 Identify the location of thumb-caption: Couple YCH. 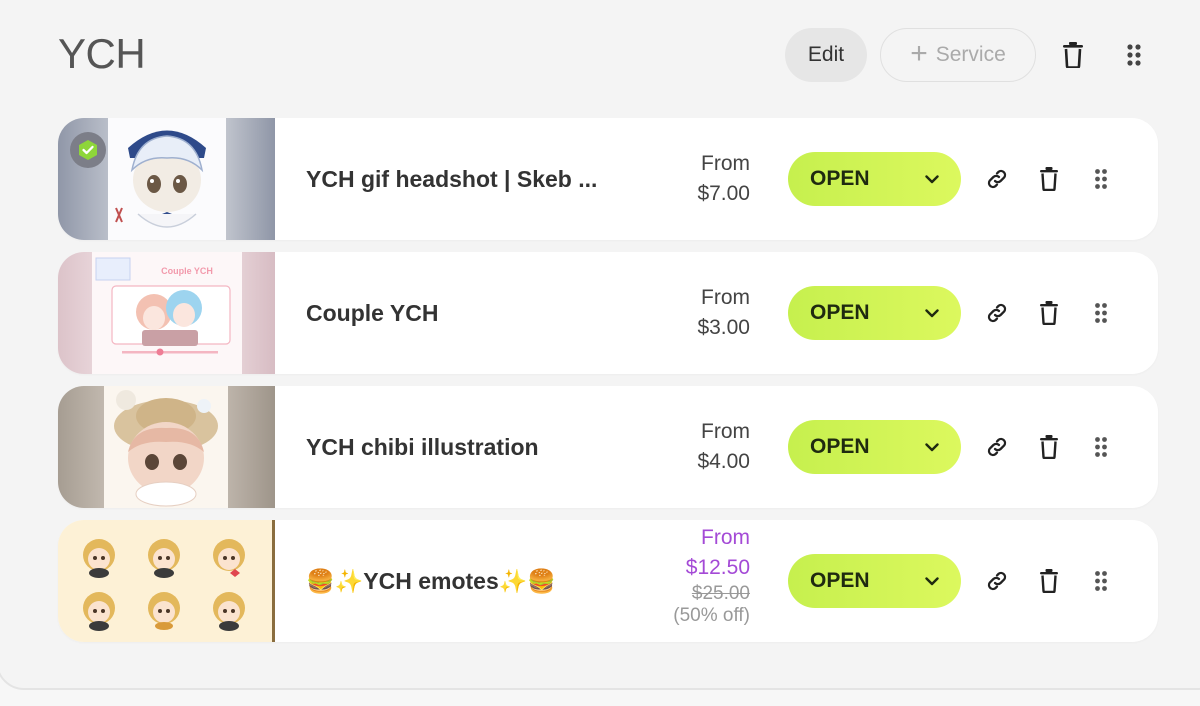
(187, 271).